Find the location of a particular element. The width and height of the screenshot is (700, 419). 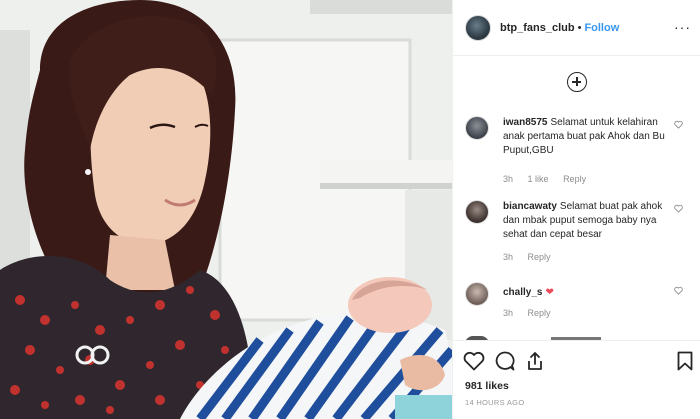

red-heart-emoji: ❤ is located at coordinates (549, 292).